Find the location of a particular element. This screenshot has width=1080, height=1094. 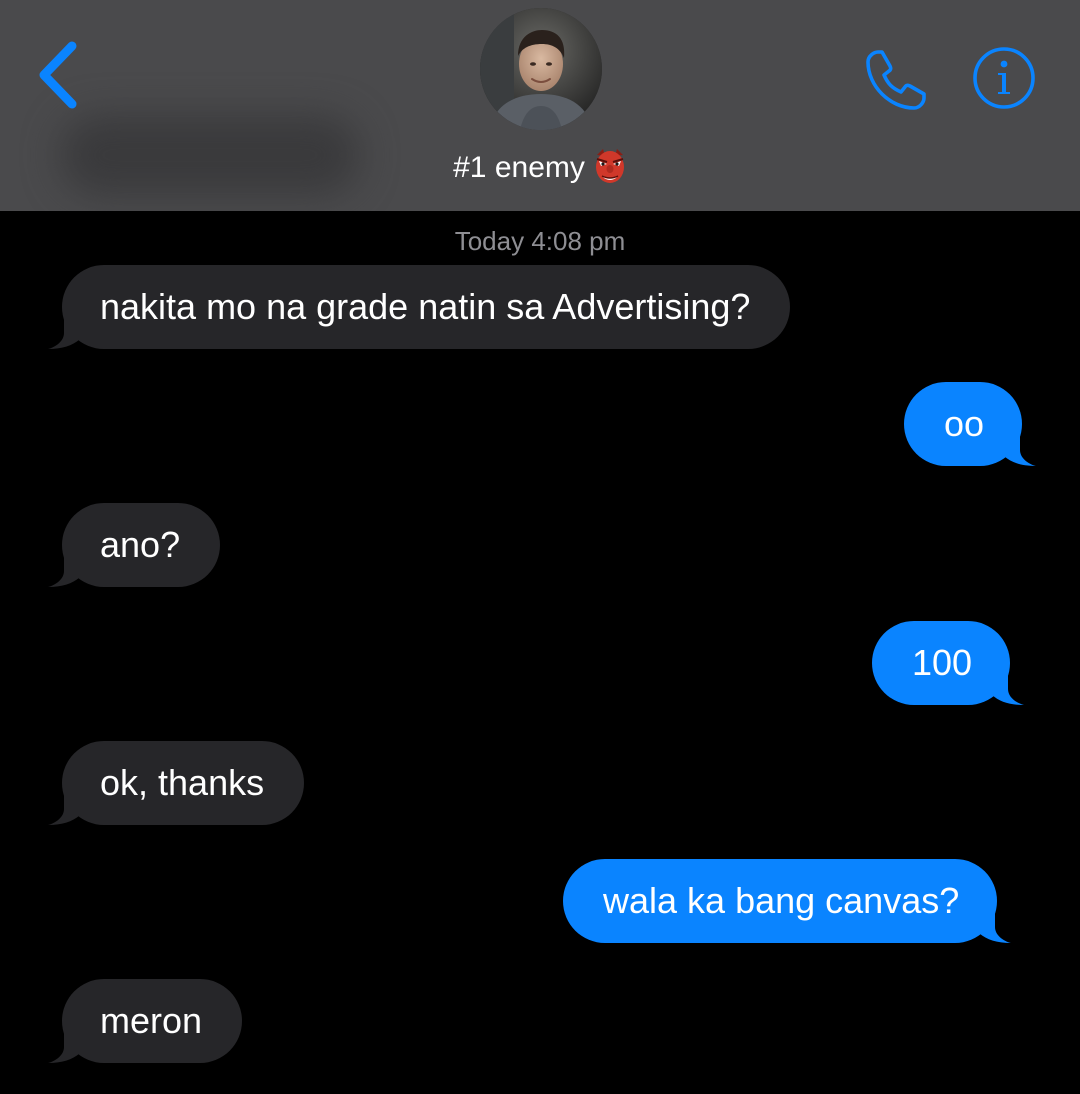

message-bubble-sent: oo is located at coordinates (970, 424).